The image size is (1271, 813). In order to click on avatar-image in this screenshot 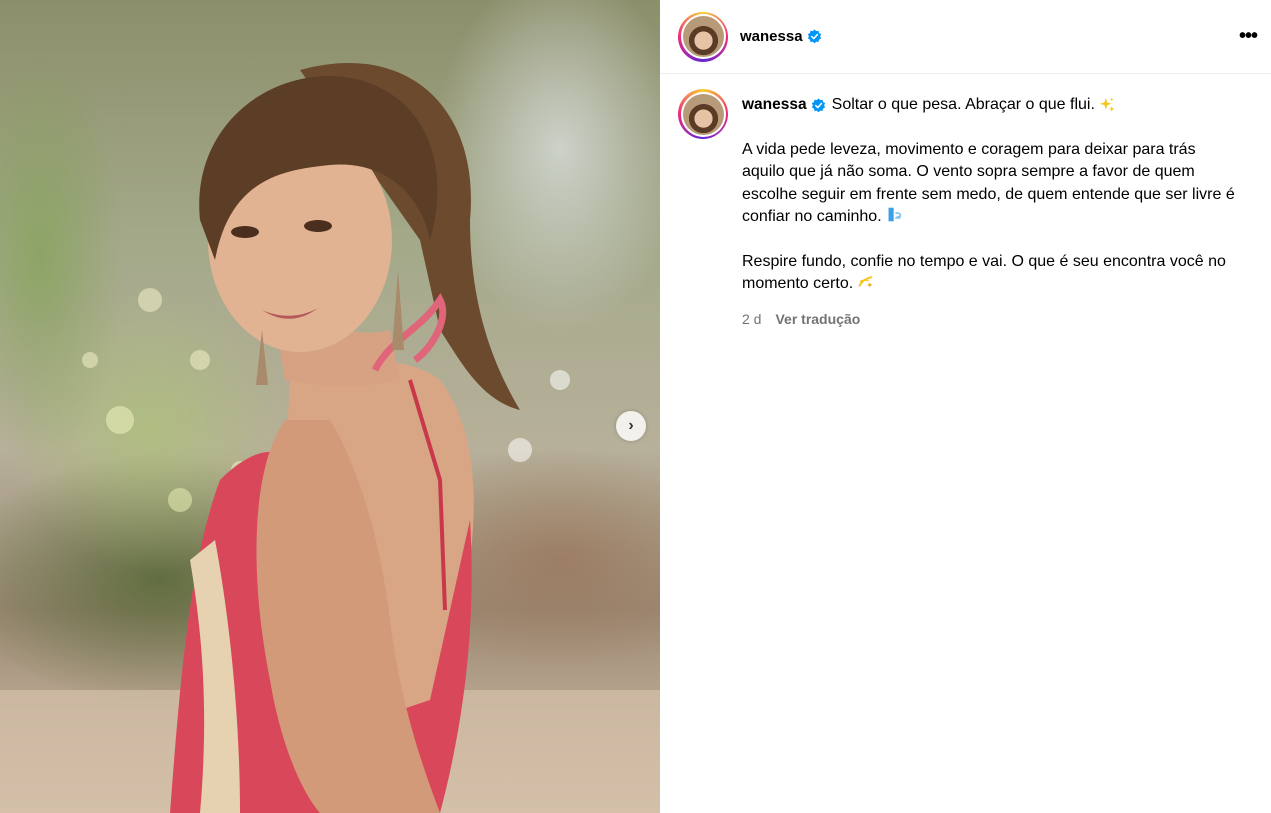, I will do `click(703, 36)`.